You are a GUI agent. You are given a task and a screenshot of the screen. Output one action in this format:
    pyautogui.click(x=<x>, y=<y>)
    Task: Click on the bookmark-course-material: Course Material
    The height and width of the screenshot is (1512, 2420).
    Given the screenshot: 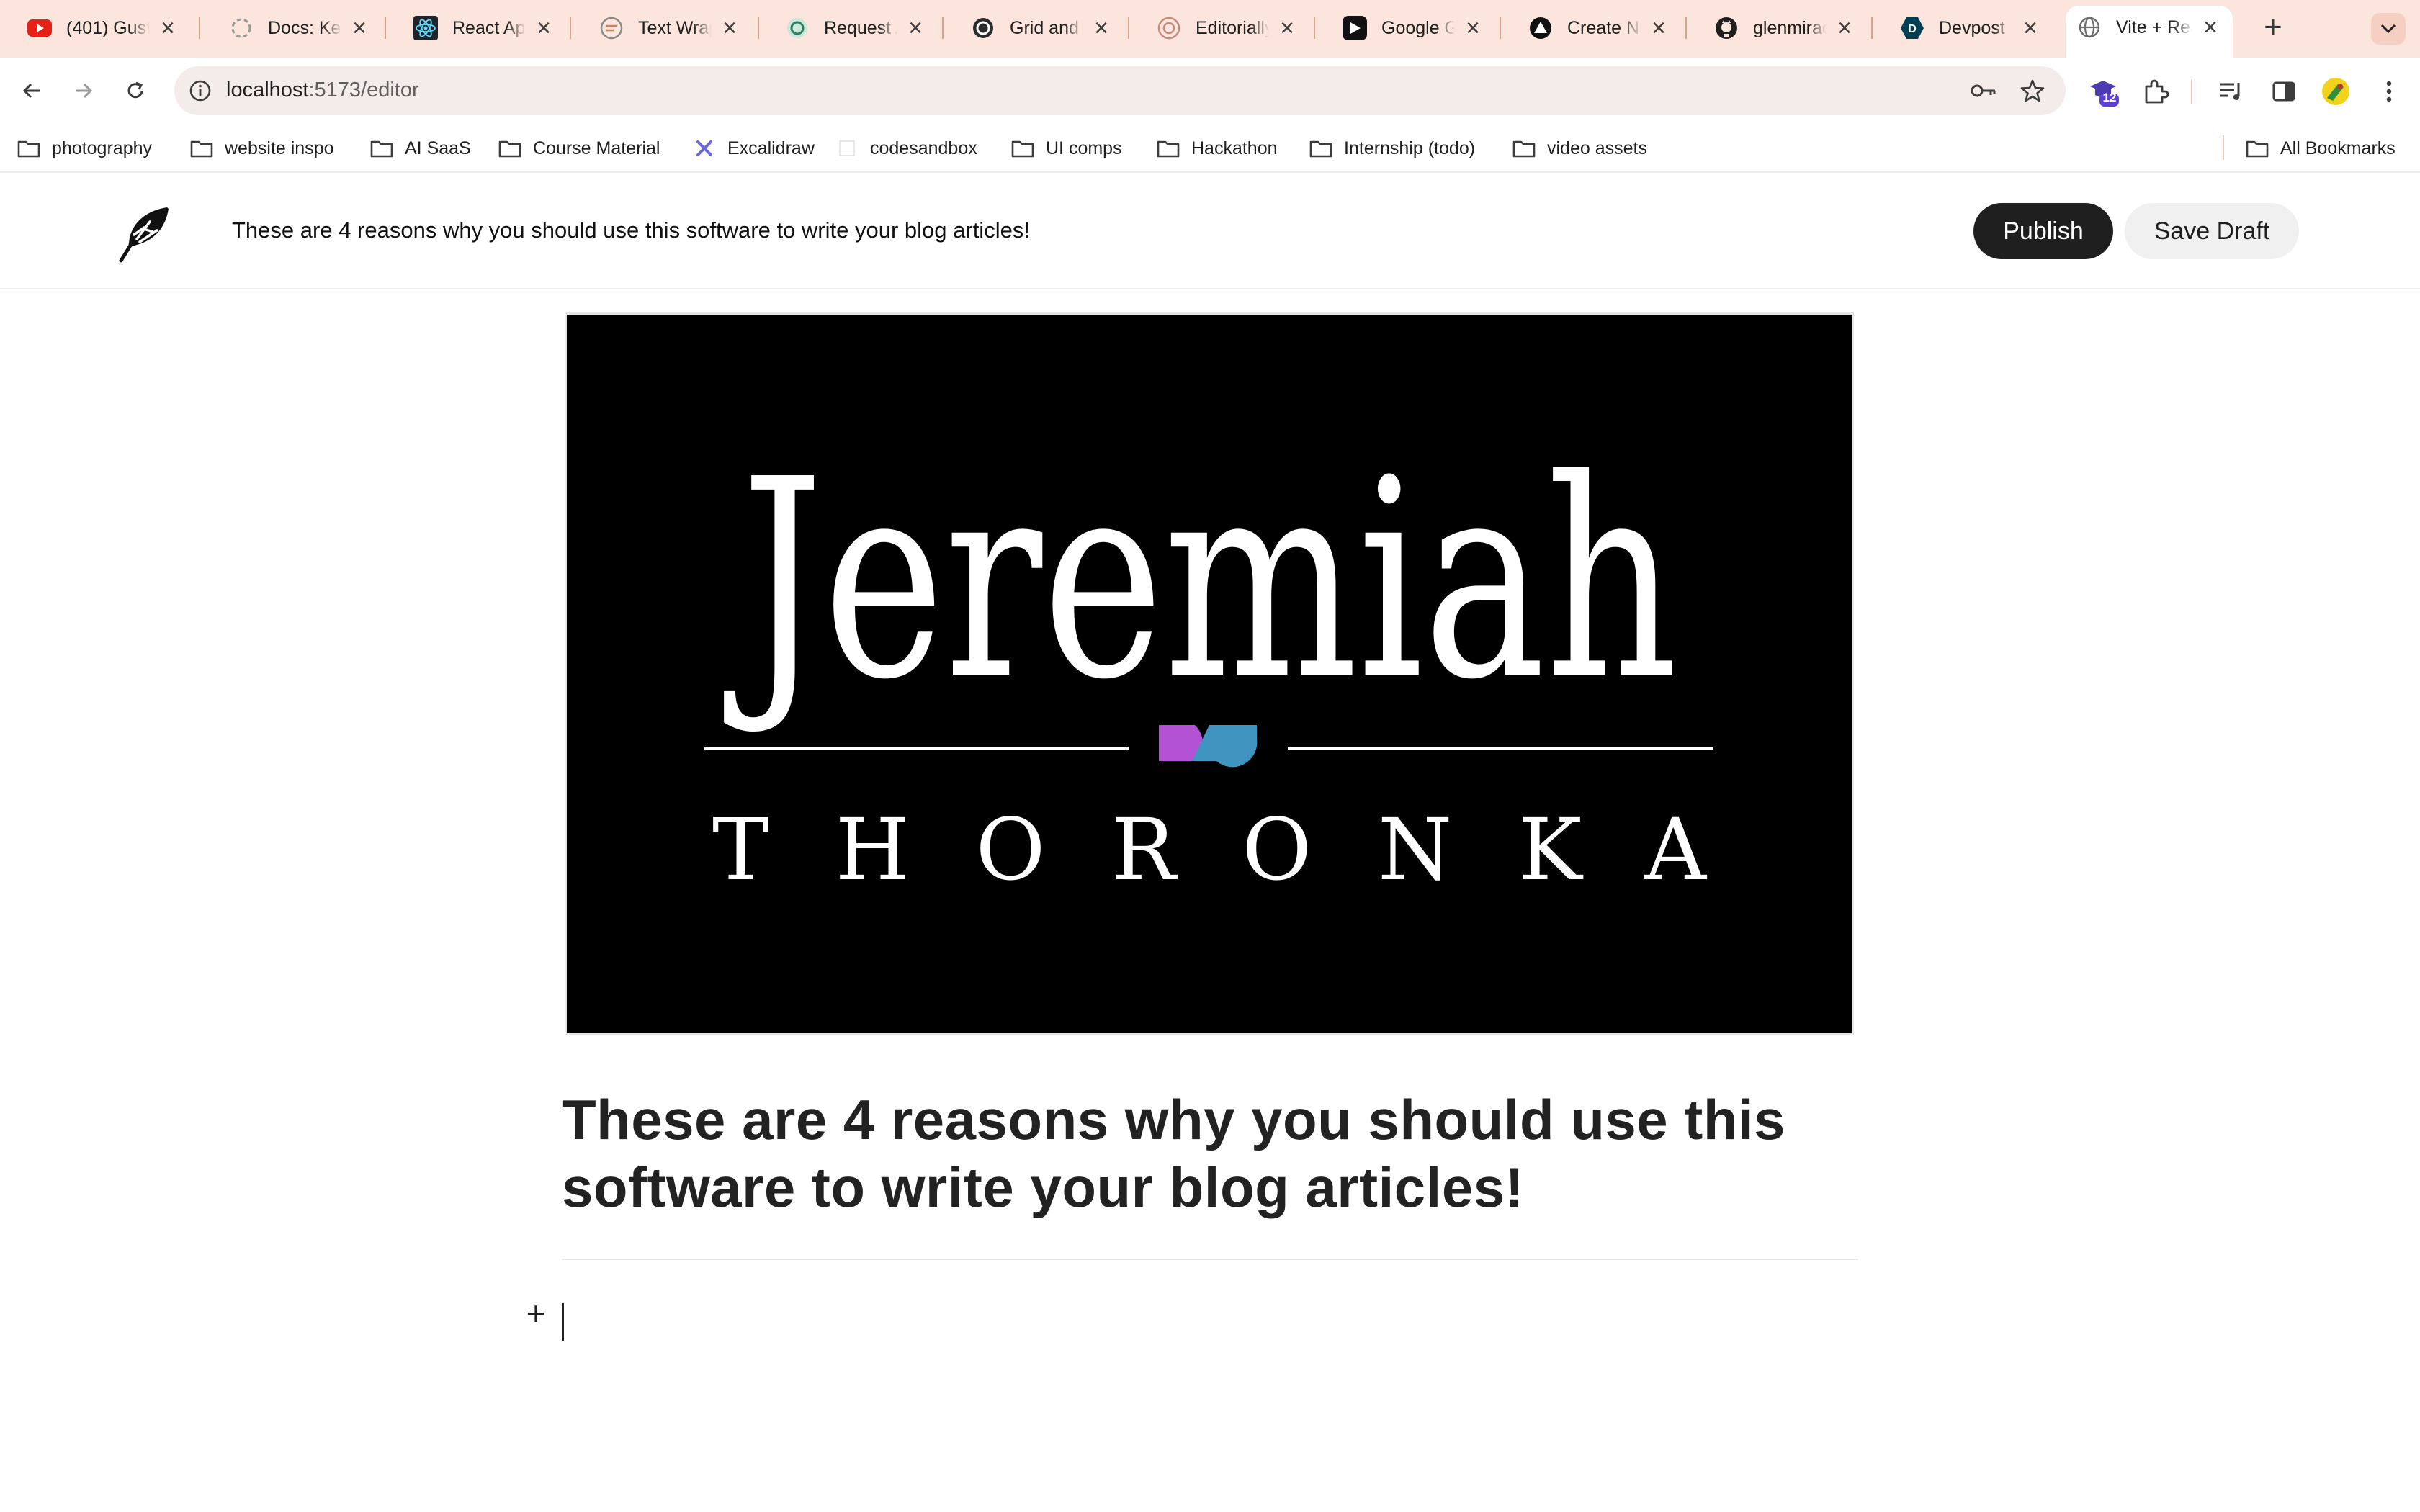 What is the action you would take?
    pyautogui.click(x=578, y=148)
    